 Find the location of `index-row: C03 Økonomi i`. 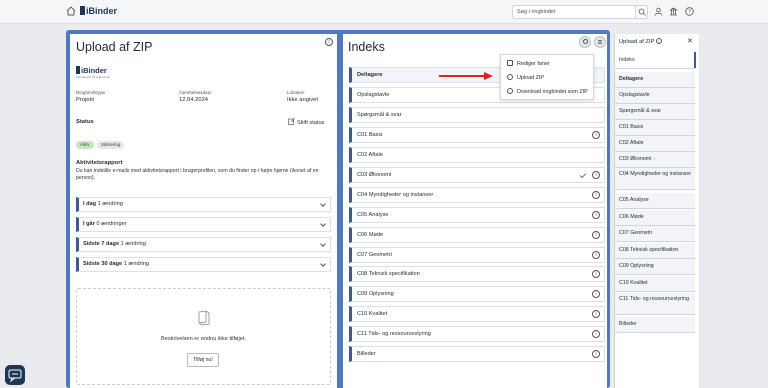

index-row: C03 Økonomi i is located at coordinates (477, 175).